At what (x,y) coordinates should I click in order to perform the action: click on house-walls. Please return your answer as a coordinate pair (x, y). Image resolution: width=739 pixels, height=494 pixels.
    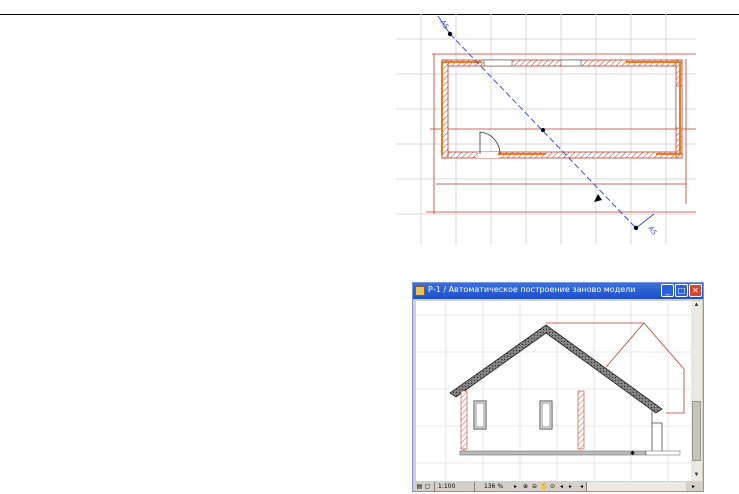
    Looking at the image, I should click on (563, 425).